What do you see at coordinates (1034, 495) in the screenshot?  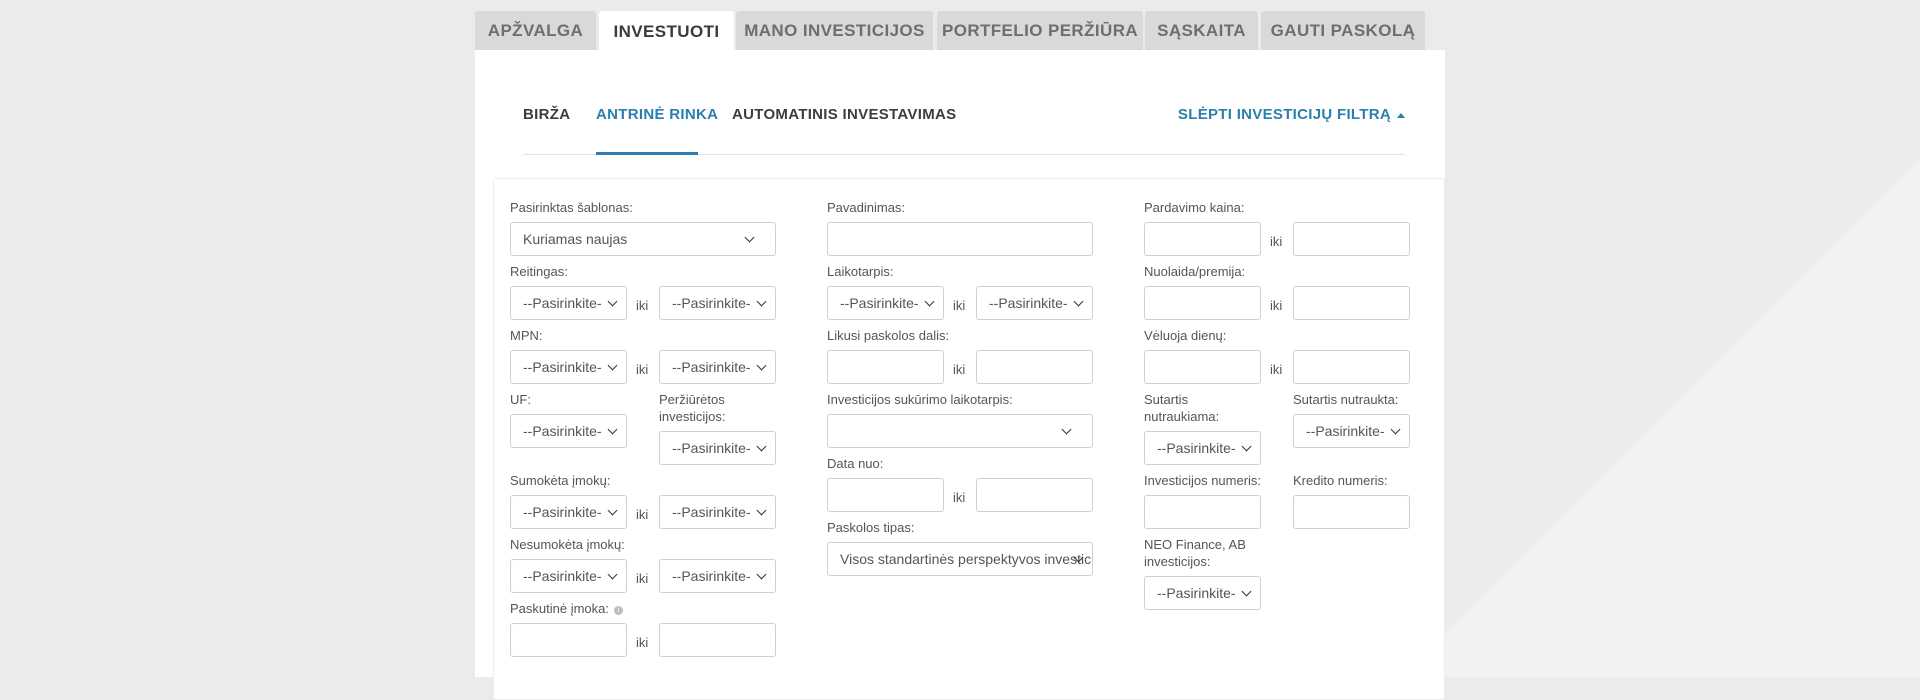 I see `date-to-input` at bounding box center [1034, 495].